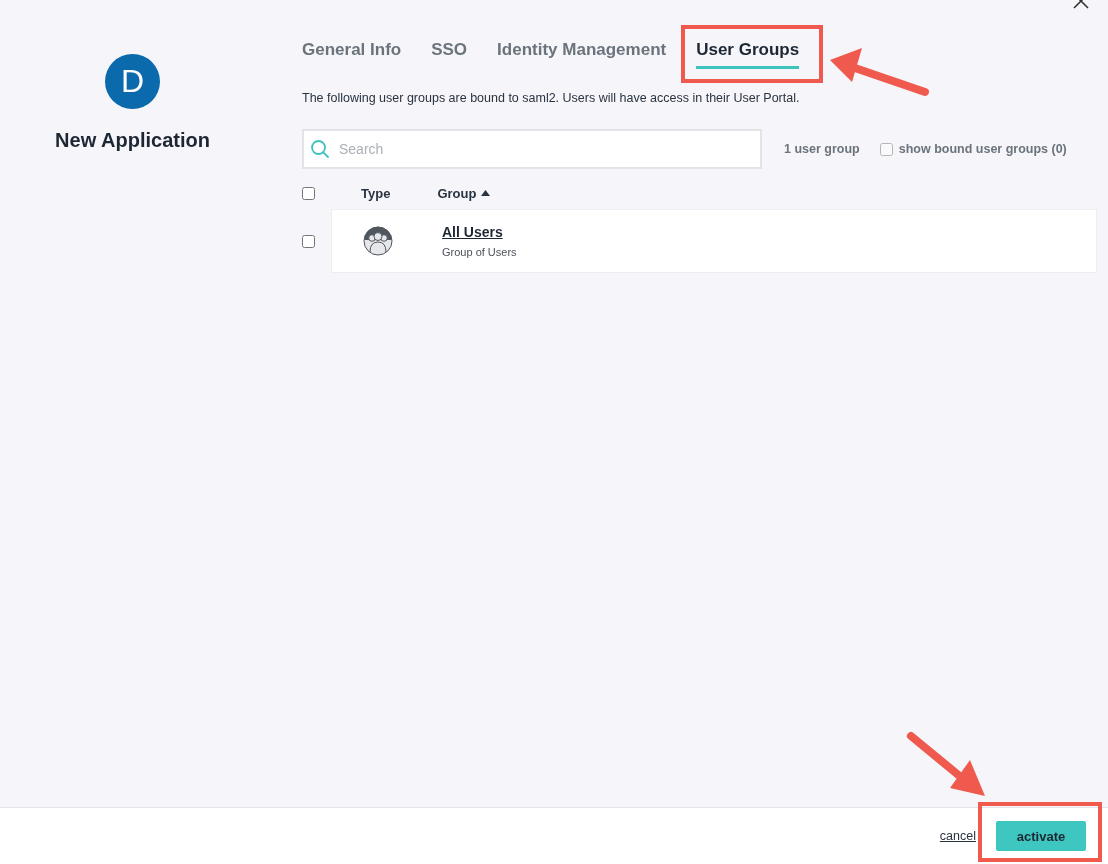  What do you see at coordinates (551, 98) in the screenshot?
I see `description-text: The following user groups are bound to saml2. Users will have access in their User Portal.` at bounding box center [551, 98].